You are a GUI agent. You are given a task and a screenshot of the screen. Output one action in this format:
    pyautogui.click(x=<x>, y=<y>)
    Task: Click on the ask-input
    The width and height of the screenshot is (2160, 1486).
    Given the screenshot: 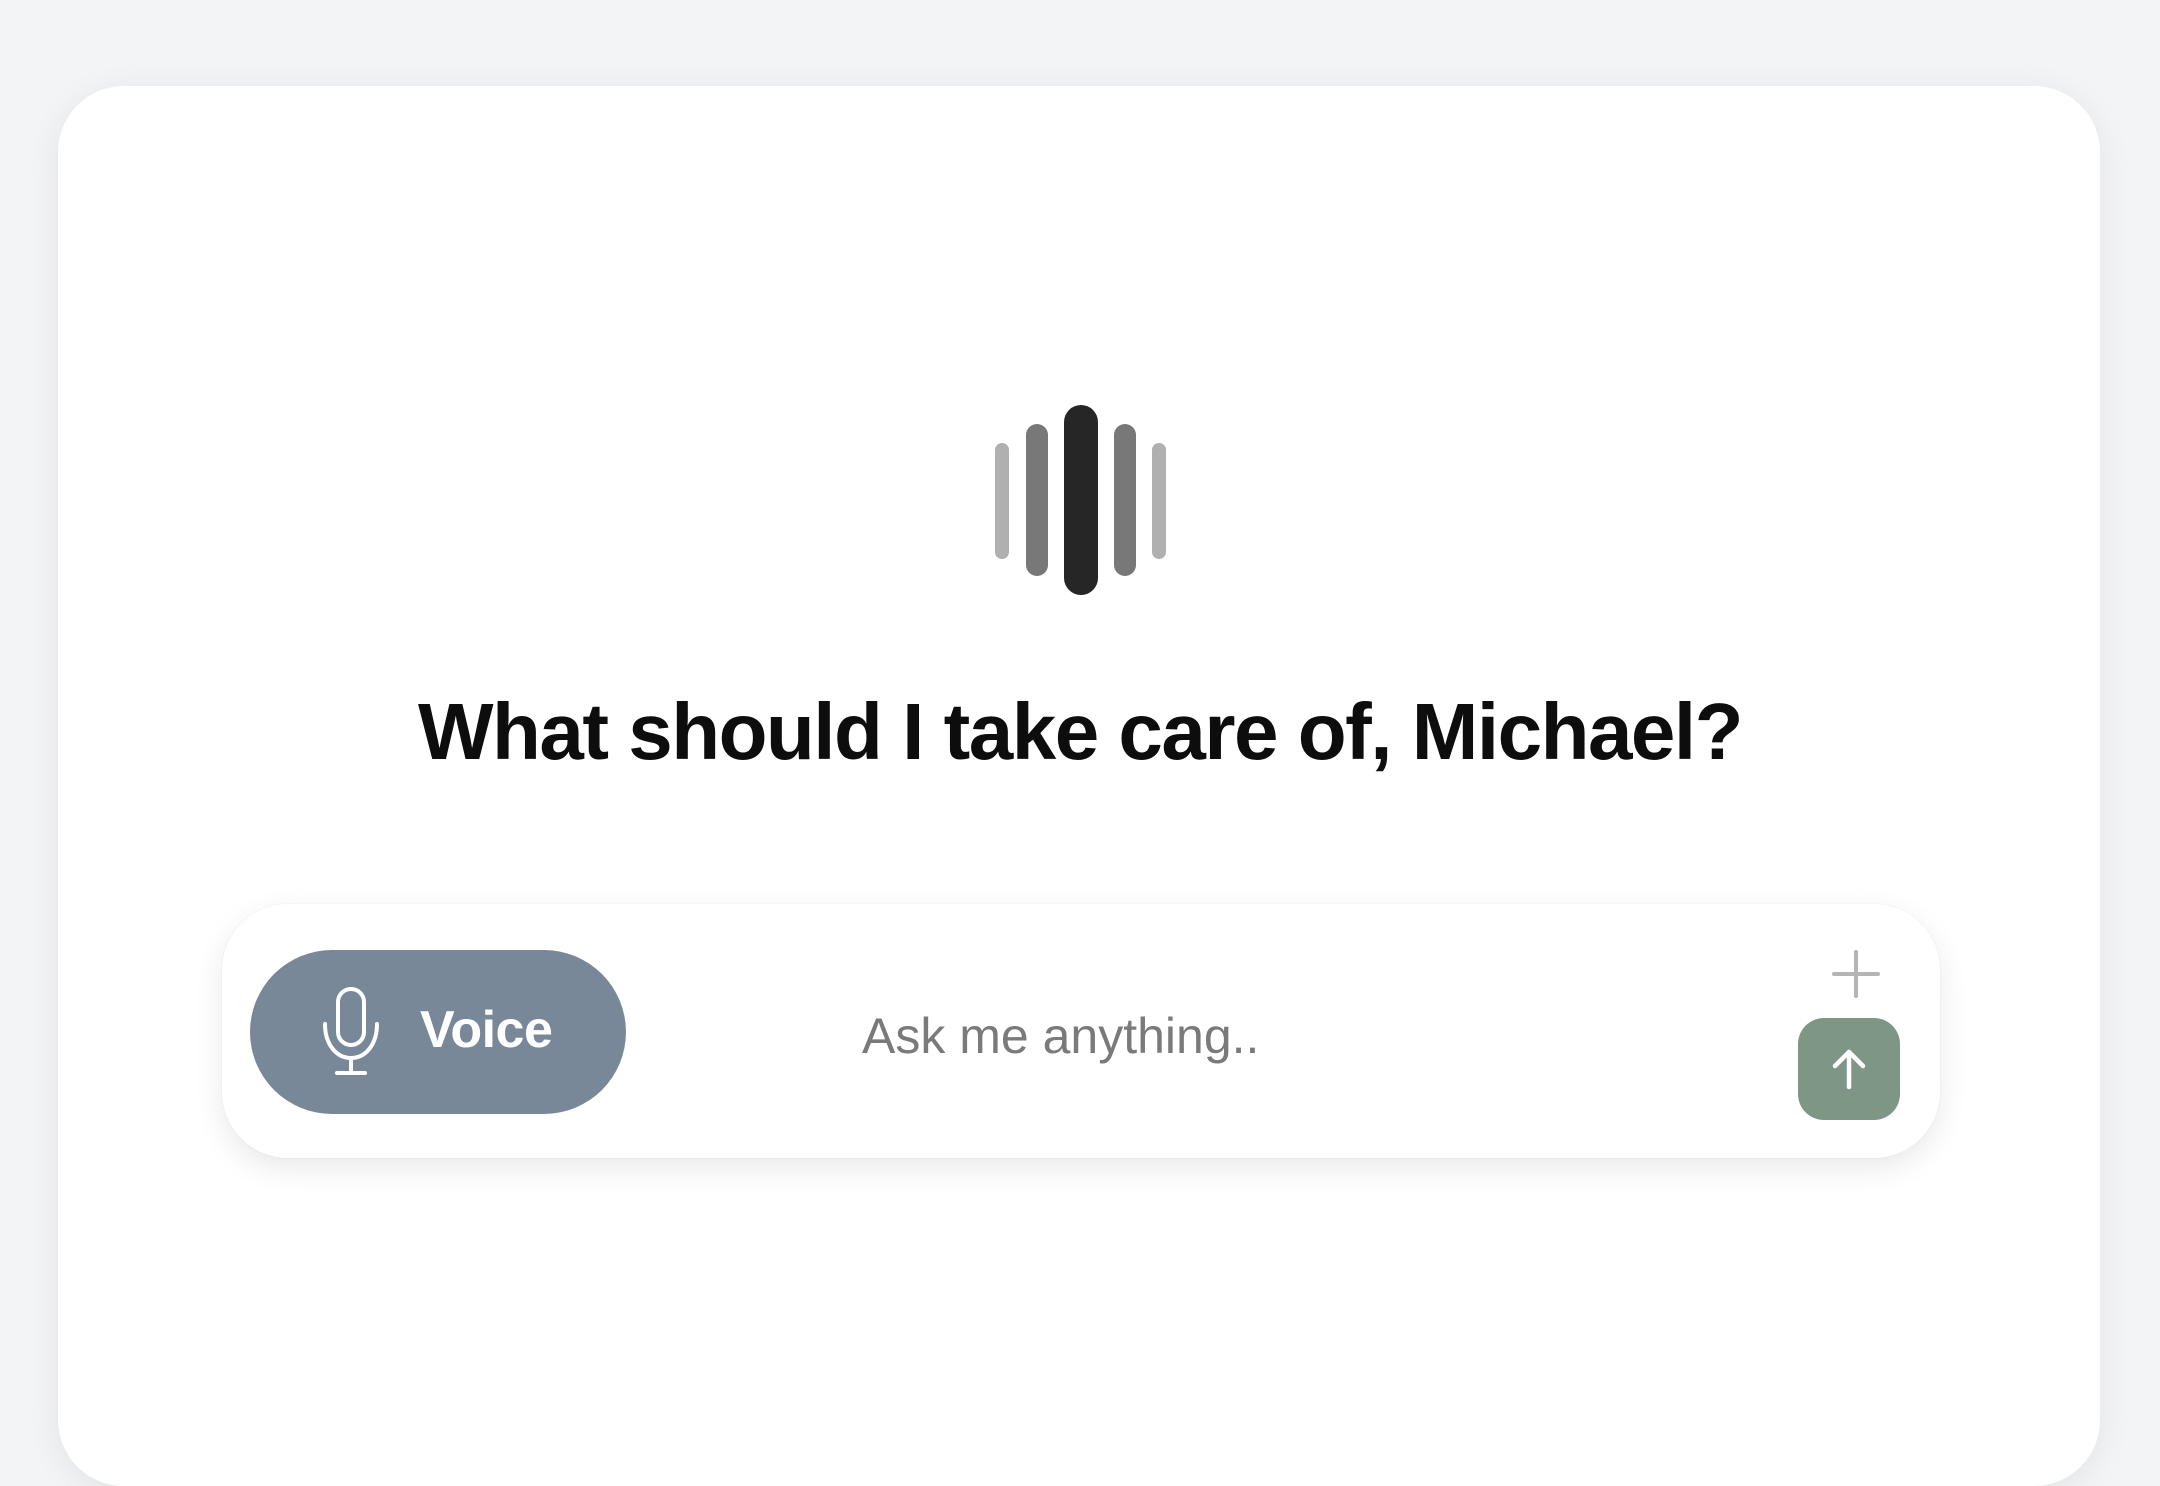 What is the action you would take?
    pyautogui.click(x=1242, y=1036)
    